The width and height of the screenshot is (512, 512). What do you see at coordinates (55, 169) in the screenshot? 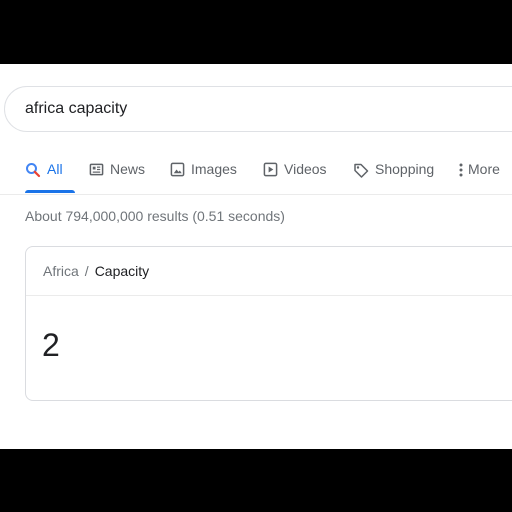
I see `tab-label: All` at bounding box center [55, 169].